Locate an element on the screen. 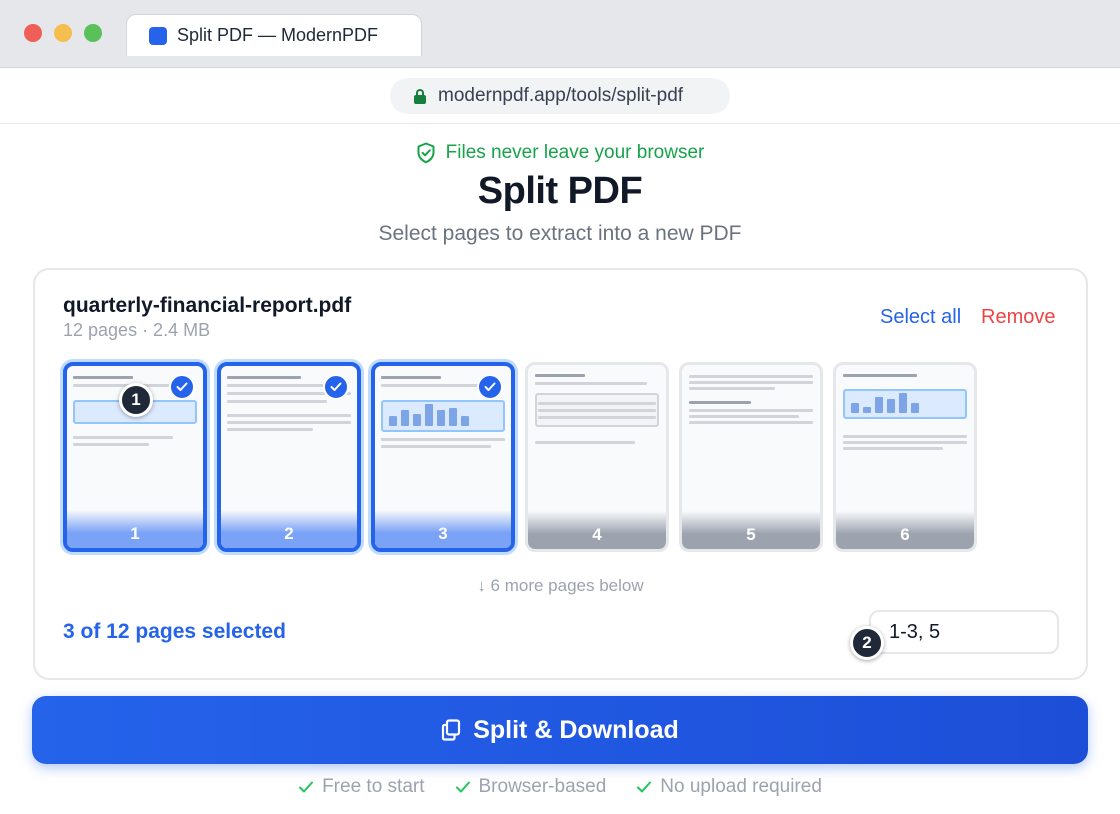 The height and width of the screenshot is (814, 1120). tab-title: Split PDF — ModernPDF is located at coordinates (278, 35).